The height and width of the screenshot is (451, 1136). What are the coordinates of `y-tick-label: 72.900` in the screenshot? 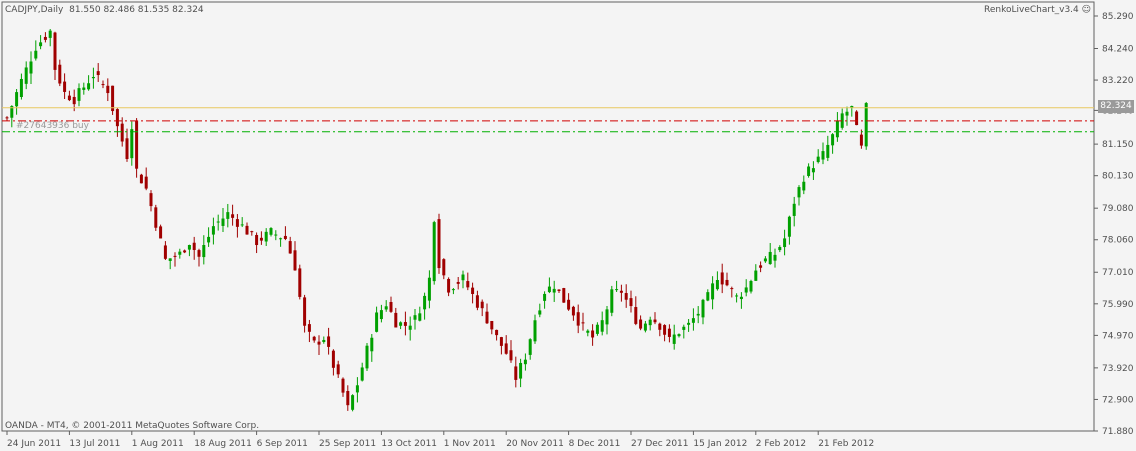 It's located at (1118, 400).